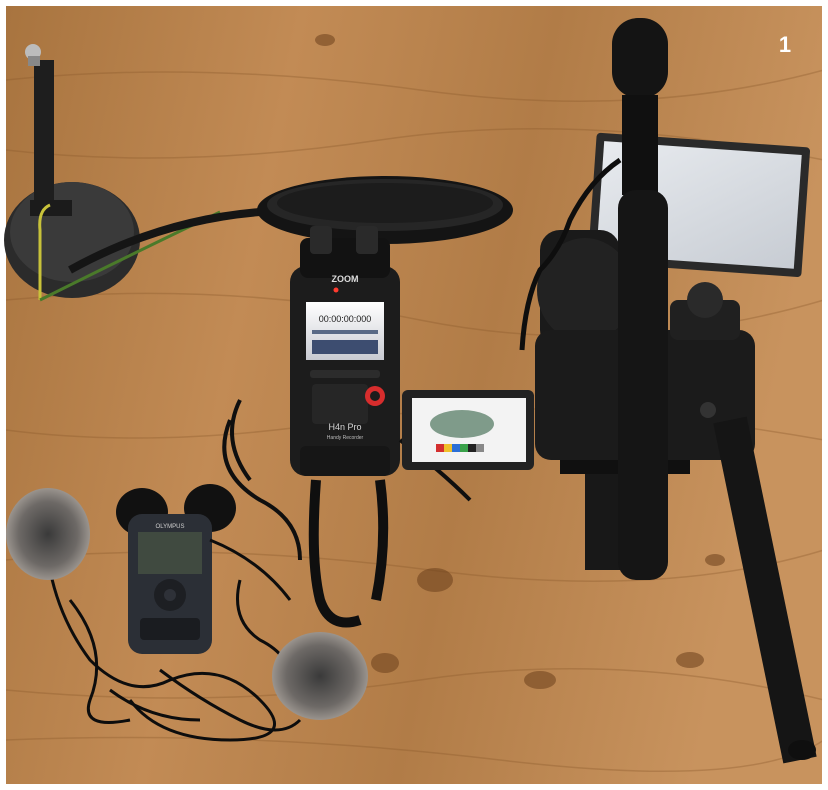 Image resolution: width=828 pixels, height=790 pixels. I want to click on camera-screen, so click(468, 430).